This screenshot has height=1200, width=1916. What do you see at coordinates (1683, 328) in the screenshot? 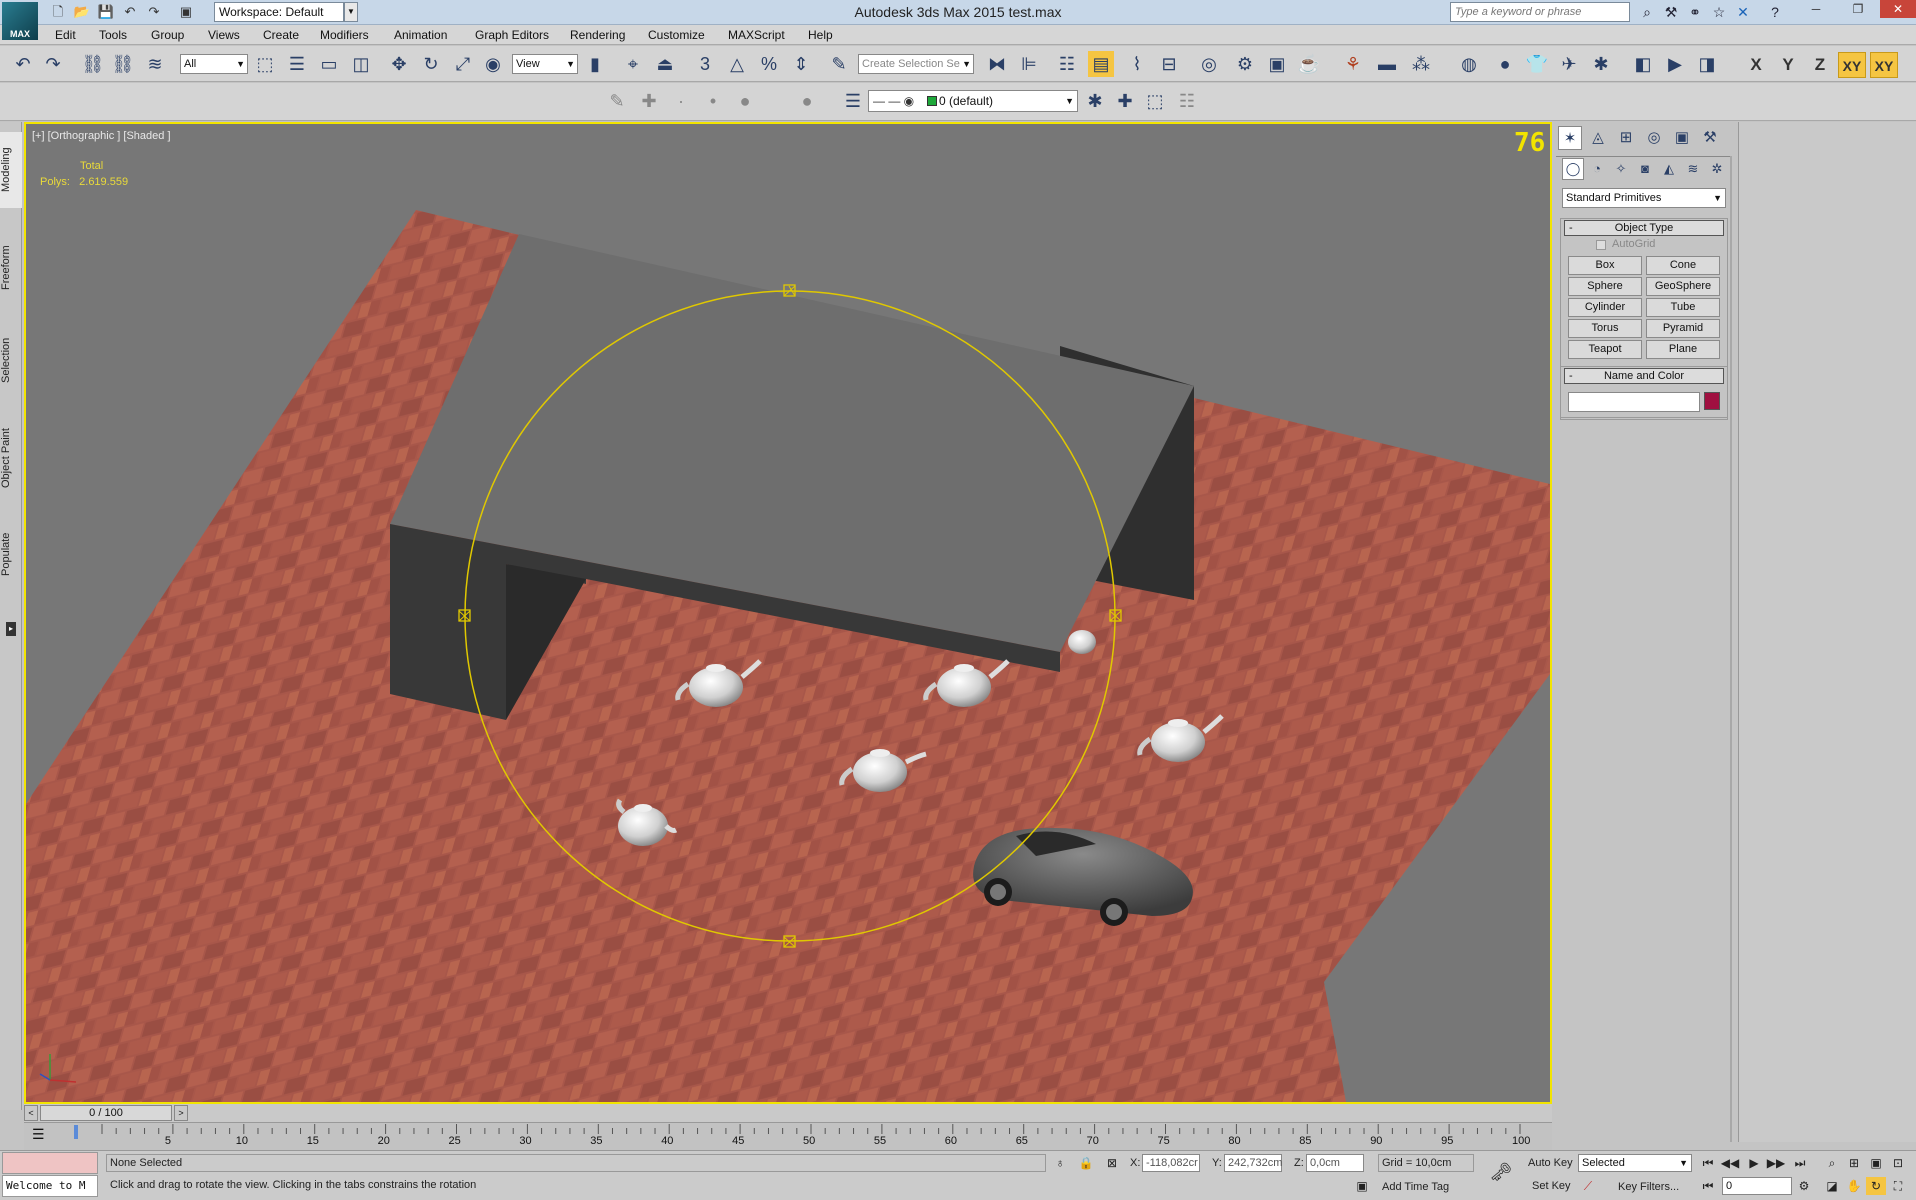
I see `pyramid-button: Pyramid` at bounding box center [1683, 328].